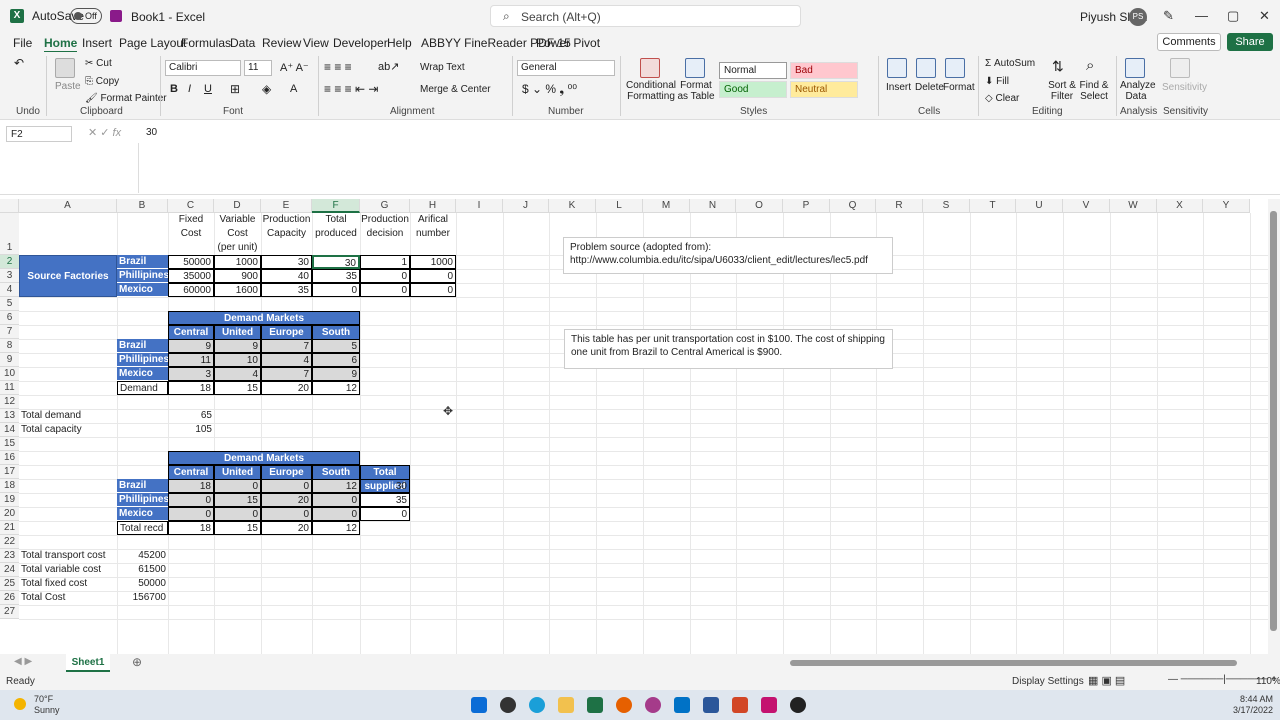 The image size is (1280, 720). What do you see at coordinates (1168, 16) in the screenshot?
I see `pen-icon: ✎` at bounding box center [1168, 16].